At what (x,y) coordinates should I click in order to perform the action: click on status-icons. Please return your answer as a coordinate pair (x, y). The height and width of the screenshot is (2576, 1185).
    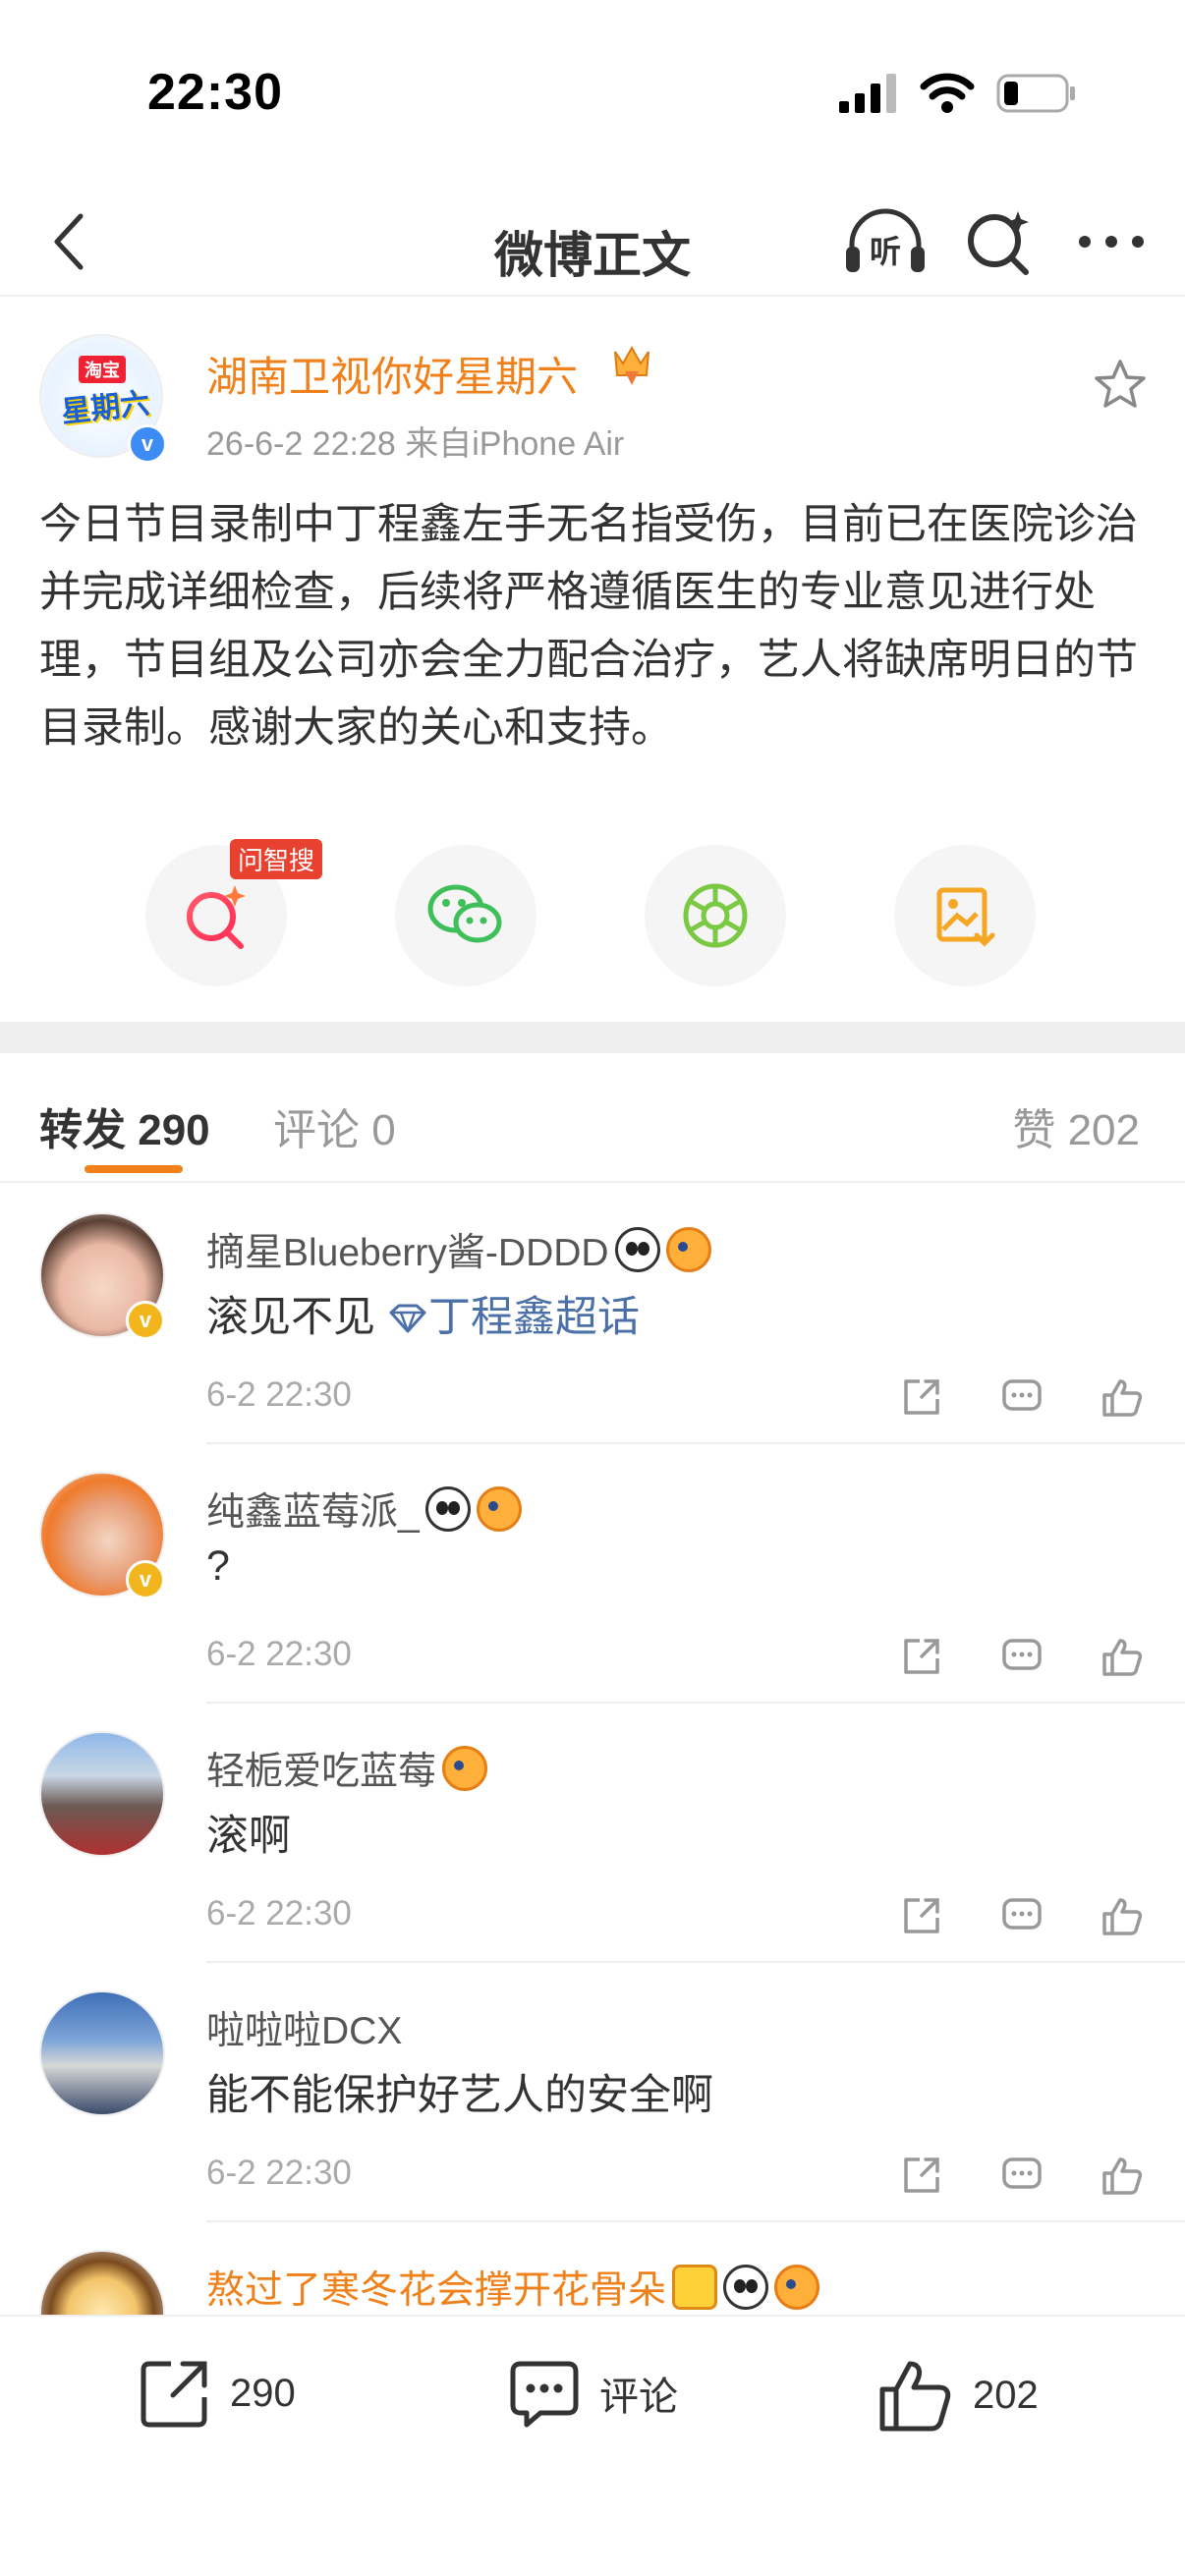
    Looking at the image, I should click on (957, 93).